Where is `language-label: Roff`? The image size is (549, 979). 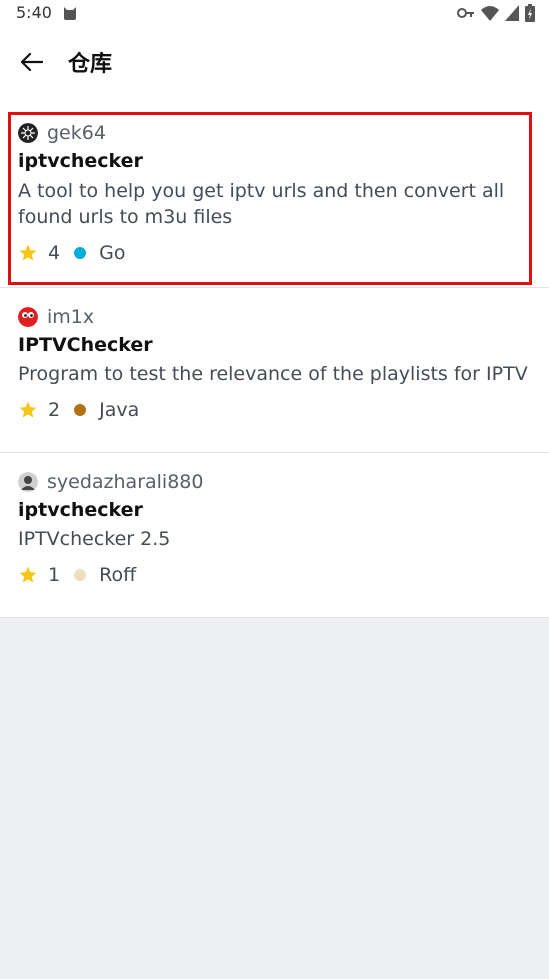
language-label: Roff is located at coordinates (118, 575).